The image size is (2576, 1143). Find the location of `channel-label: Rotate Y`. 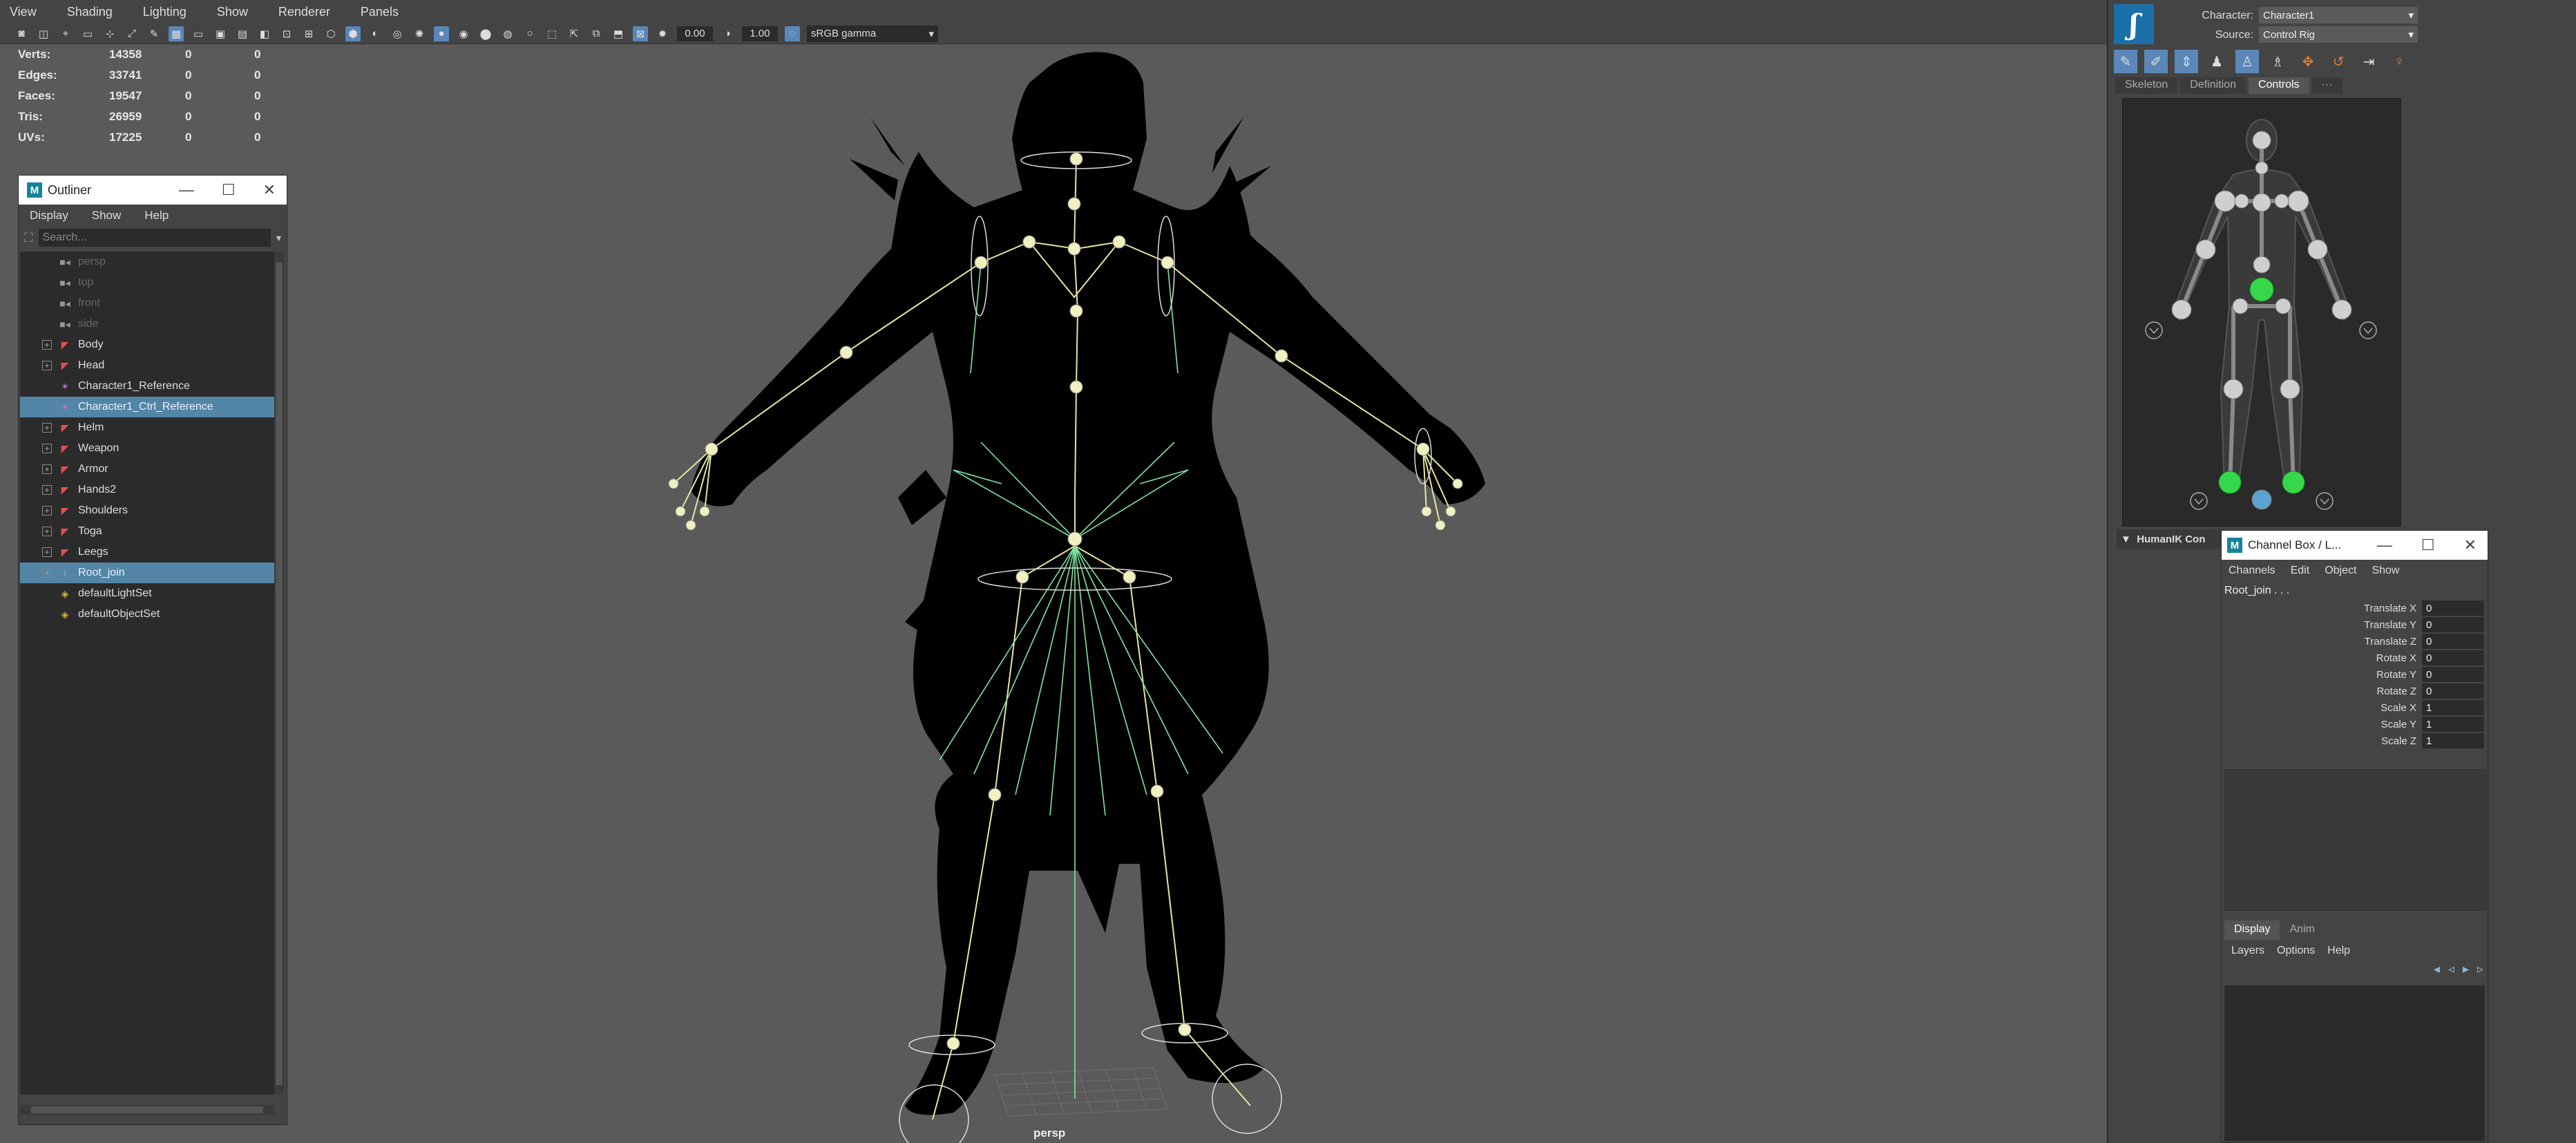

channel-label: Rotate Y is located at coordinates (2322, 675).